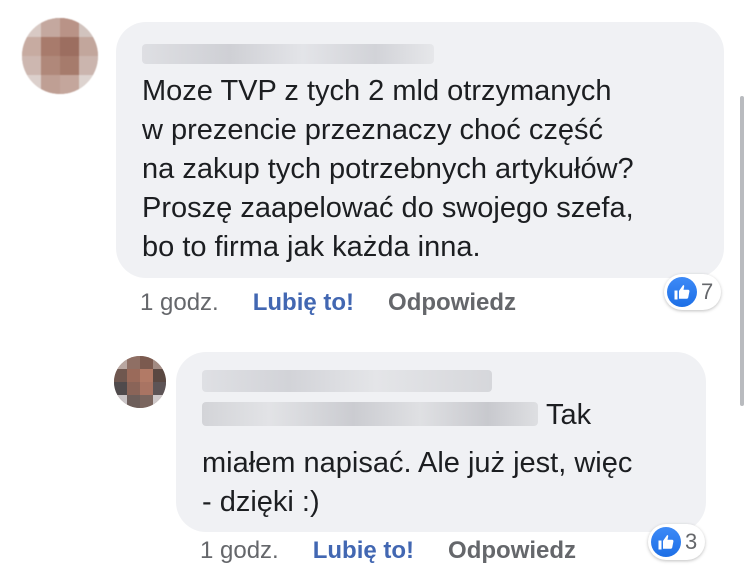 The height and width of the screenshot is (580, 750). Describe the element at coordinates (239, 551) in the screenshot. I see `reply-timestamp: 1 godz.` at that location.